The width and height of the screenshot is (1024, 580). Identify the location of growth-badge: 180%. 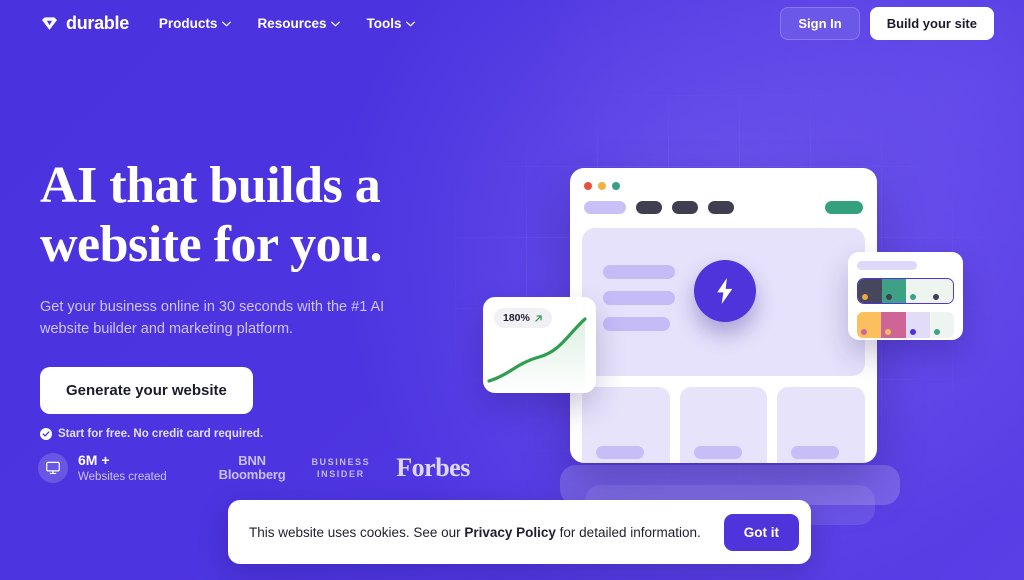
(523, 318).